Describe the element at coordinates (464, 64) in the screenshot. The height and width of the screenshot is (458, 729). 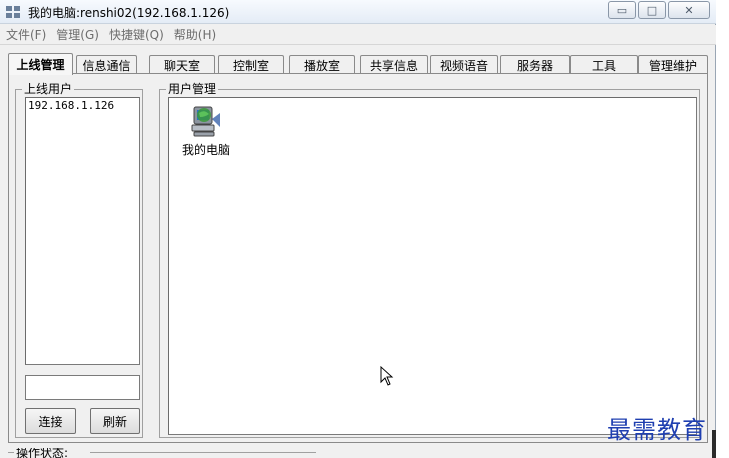
I see `tab-video-voice: 视频语音` at that location.